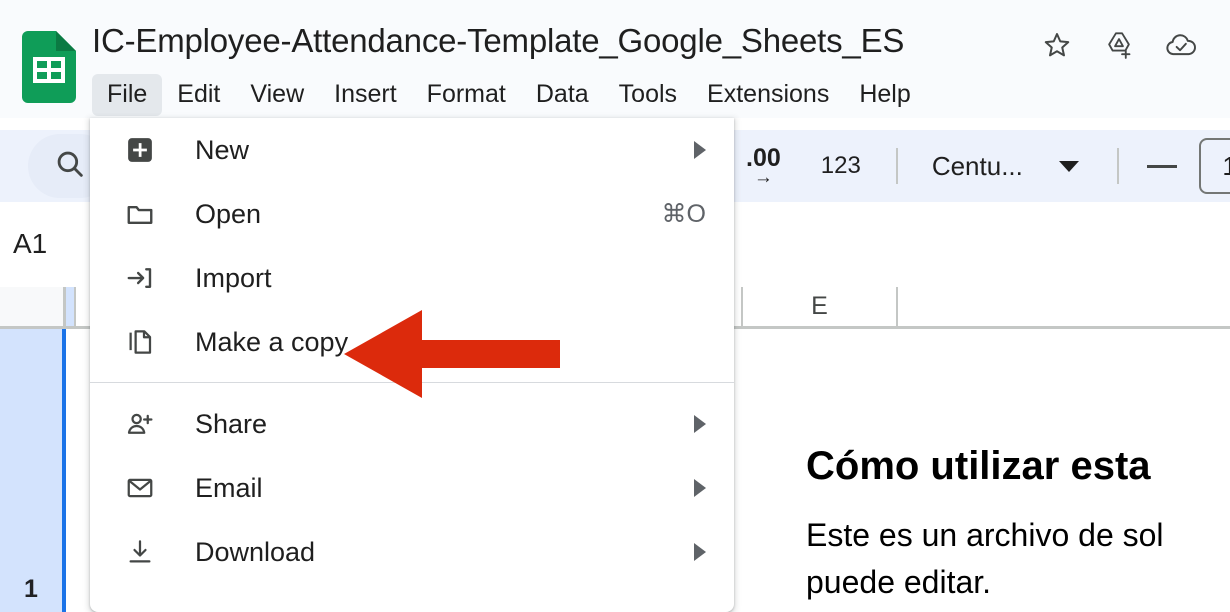 The width and height of the screenshot is (1230, 612). What do you see at coordinates (763, 177) in the screenshot?
I see `right-arrow-icon: →` at bounding box center [763, 177].